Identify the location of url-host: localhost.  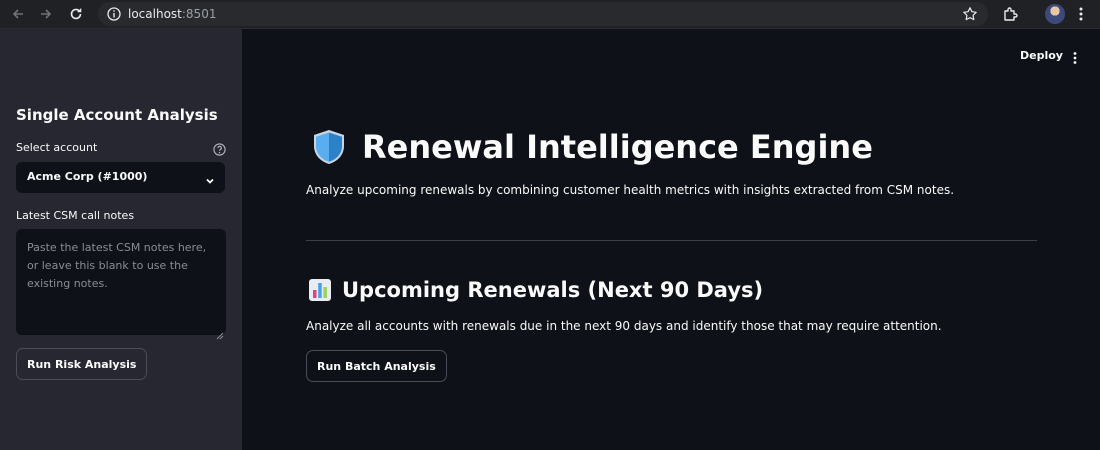
(155, 14).